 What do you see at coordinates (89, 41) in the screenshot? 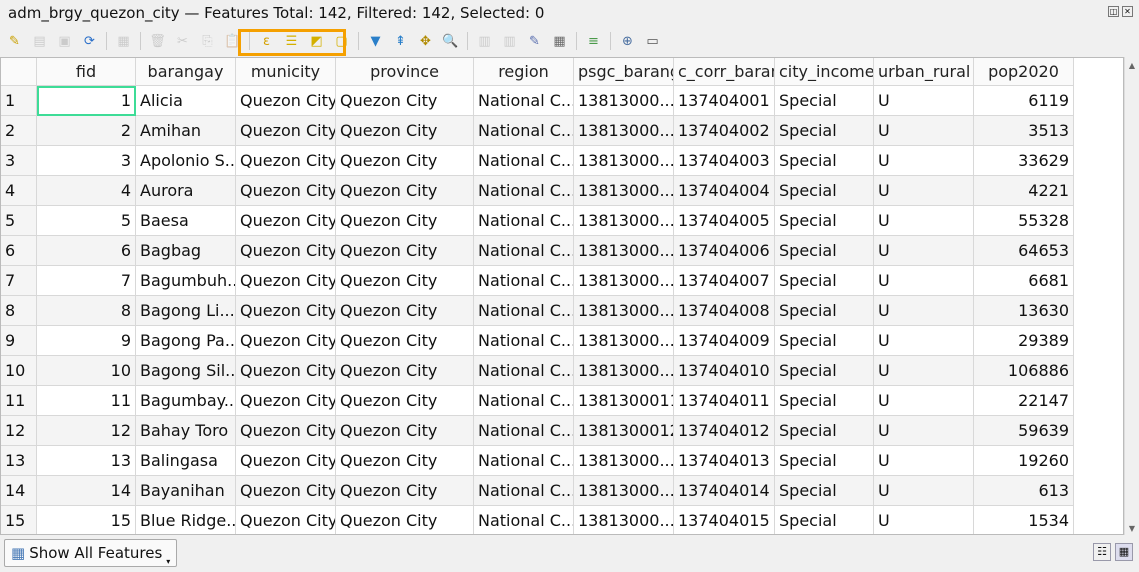
I see `reload-button: ⟳` at bounding box center [89, 41].